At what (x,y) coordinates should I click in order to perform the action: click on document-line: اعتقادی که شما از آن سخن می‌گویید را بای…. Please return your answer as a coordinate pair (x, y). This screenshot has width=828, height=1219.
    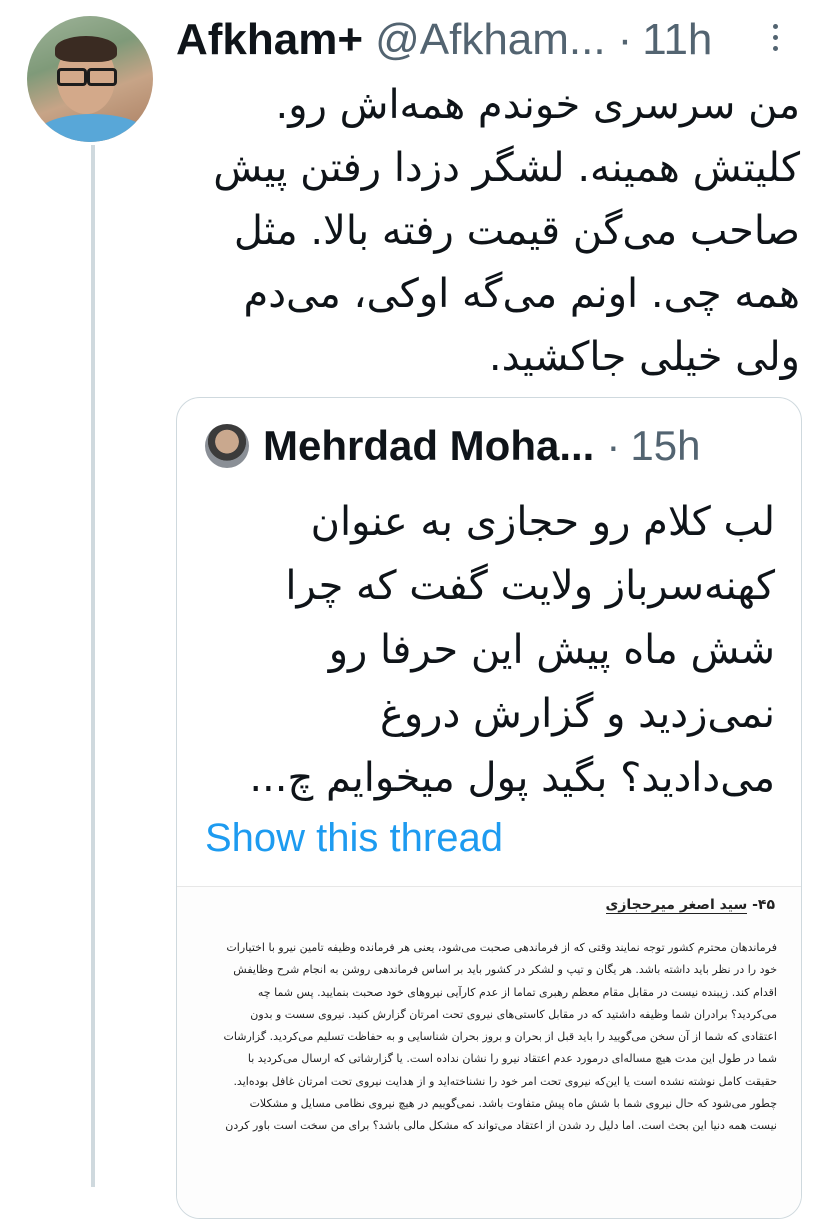
    Looking at the image, I should click on (500, 1037).